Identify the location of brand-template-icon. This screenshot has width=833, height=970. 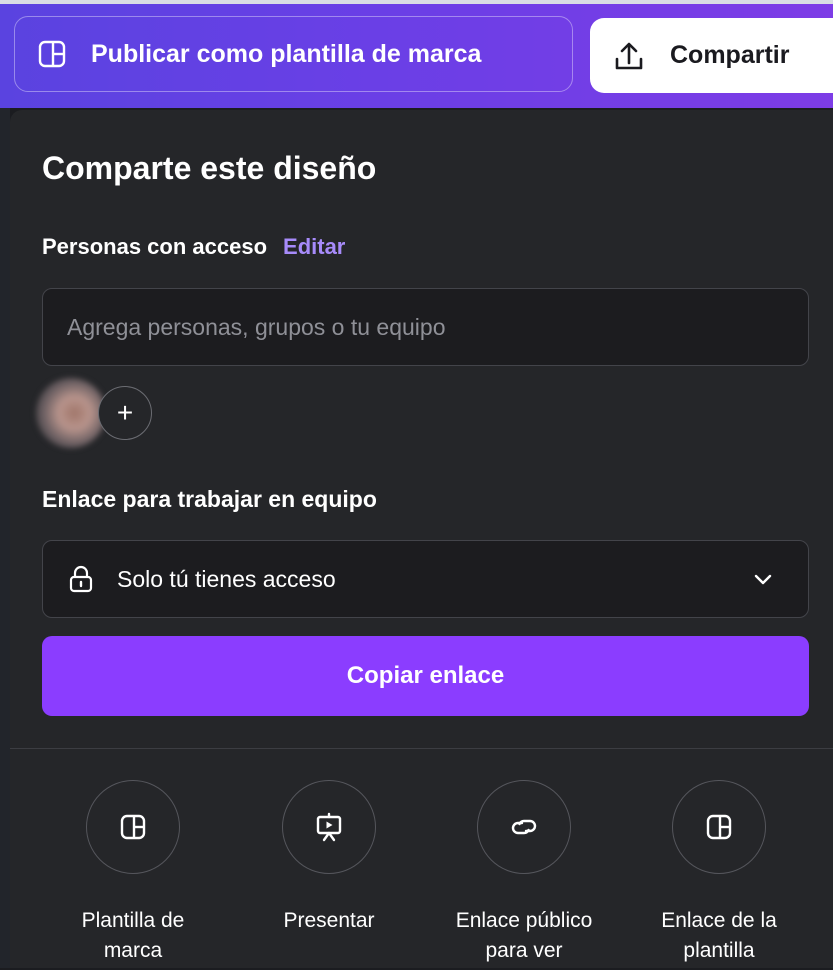
(133, 827).